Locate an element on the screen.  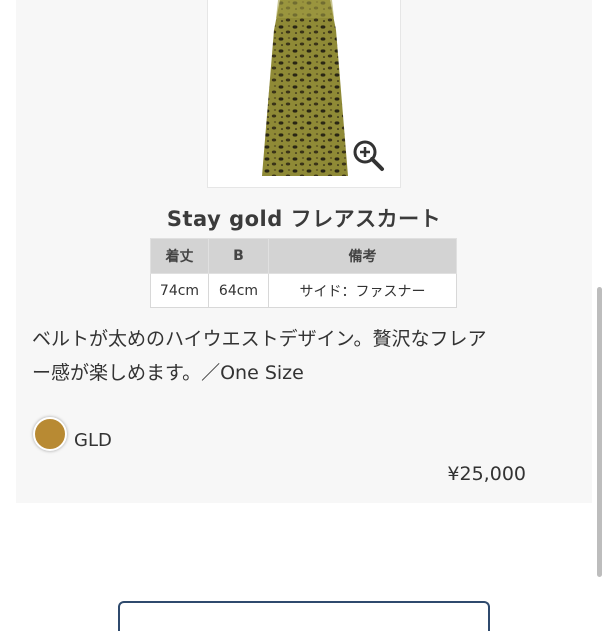
size-value-notes: サイド：ファスナー is located at coordinates (362, 290).